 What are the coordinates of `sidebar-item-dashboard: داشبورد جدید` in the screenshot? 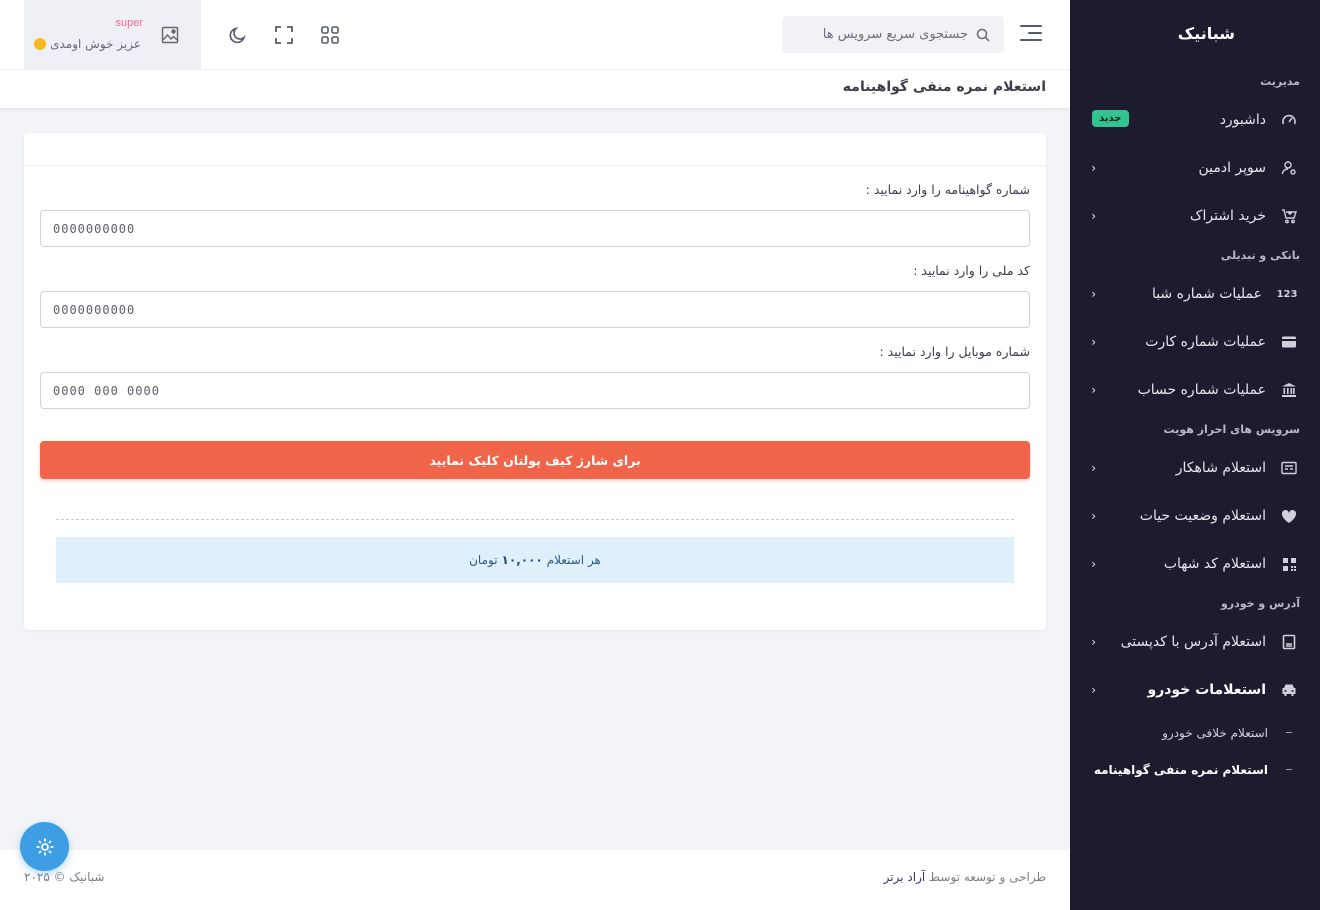 It's located at (1195, 120).